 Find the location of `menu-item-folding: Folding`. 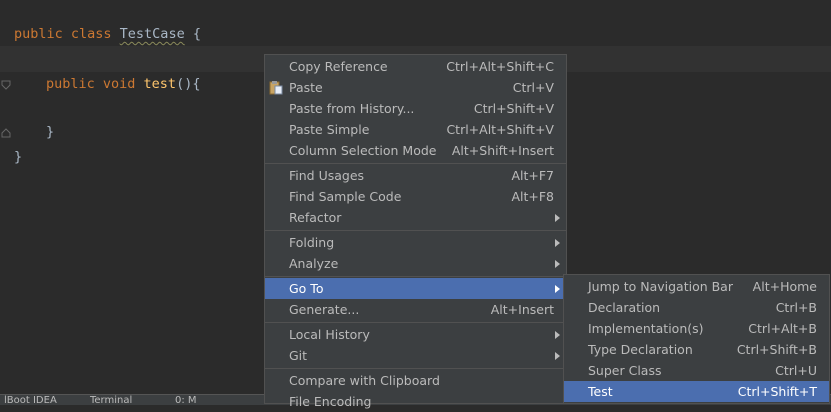

menu-item-folding: Folding is located at coordinates (415, 242).